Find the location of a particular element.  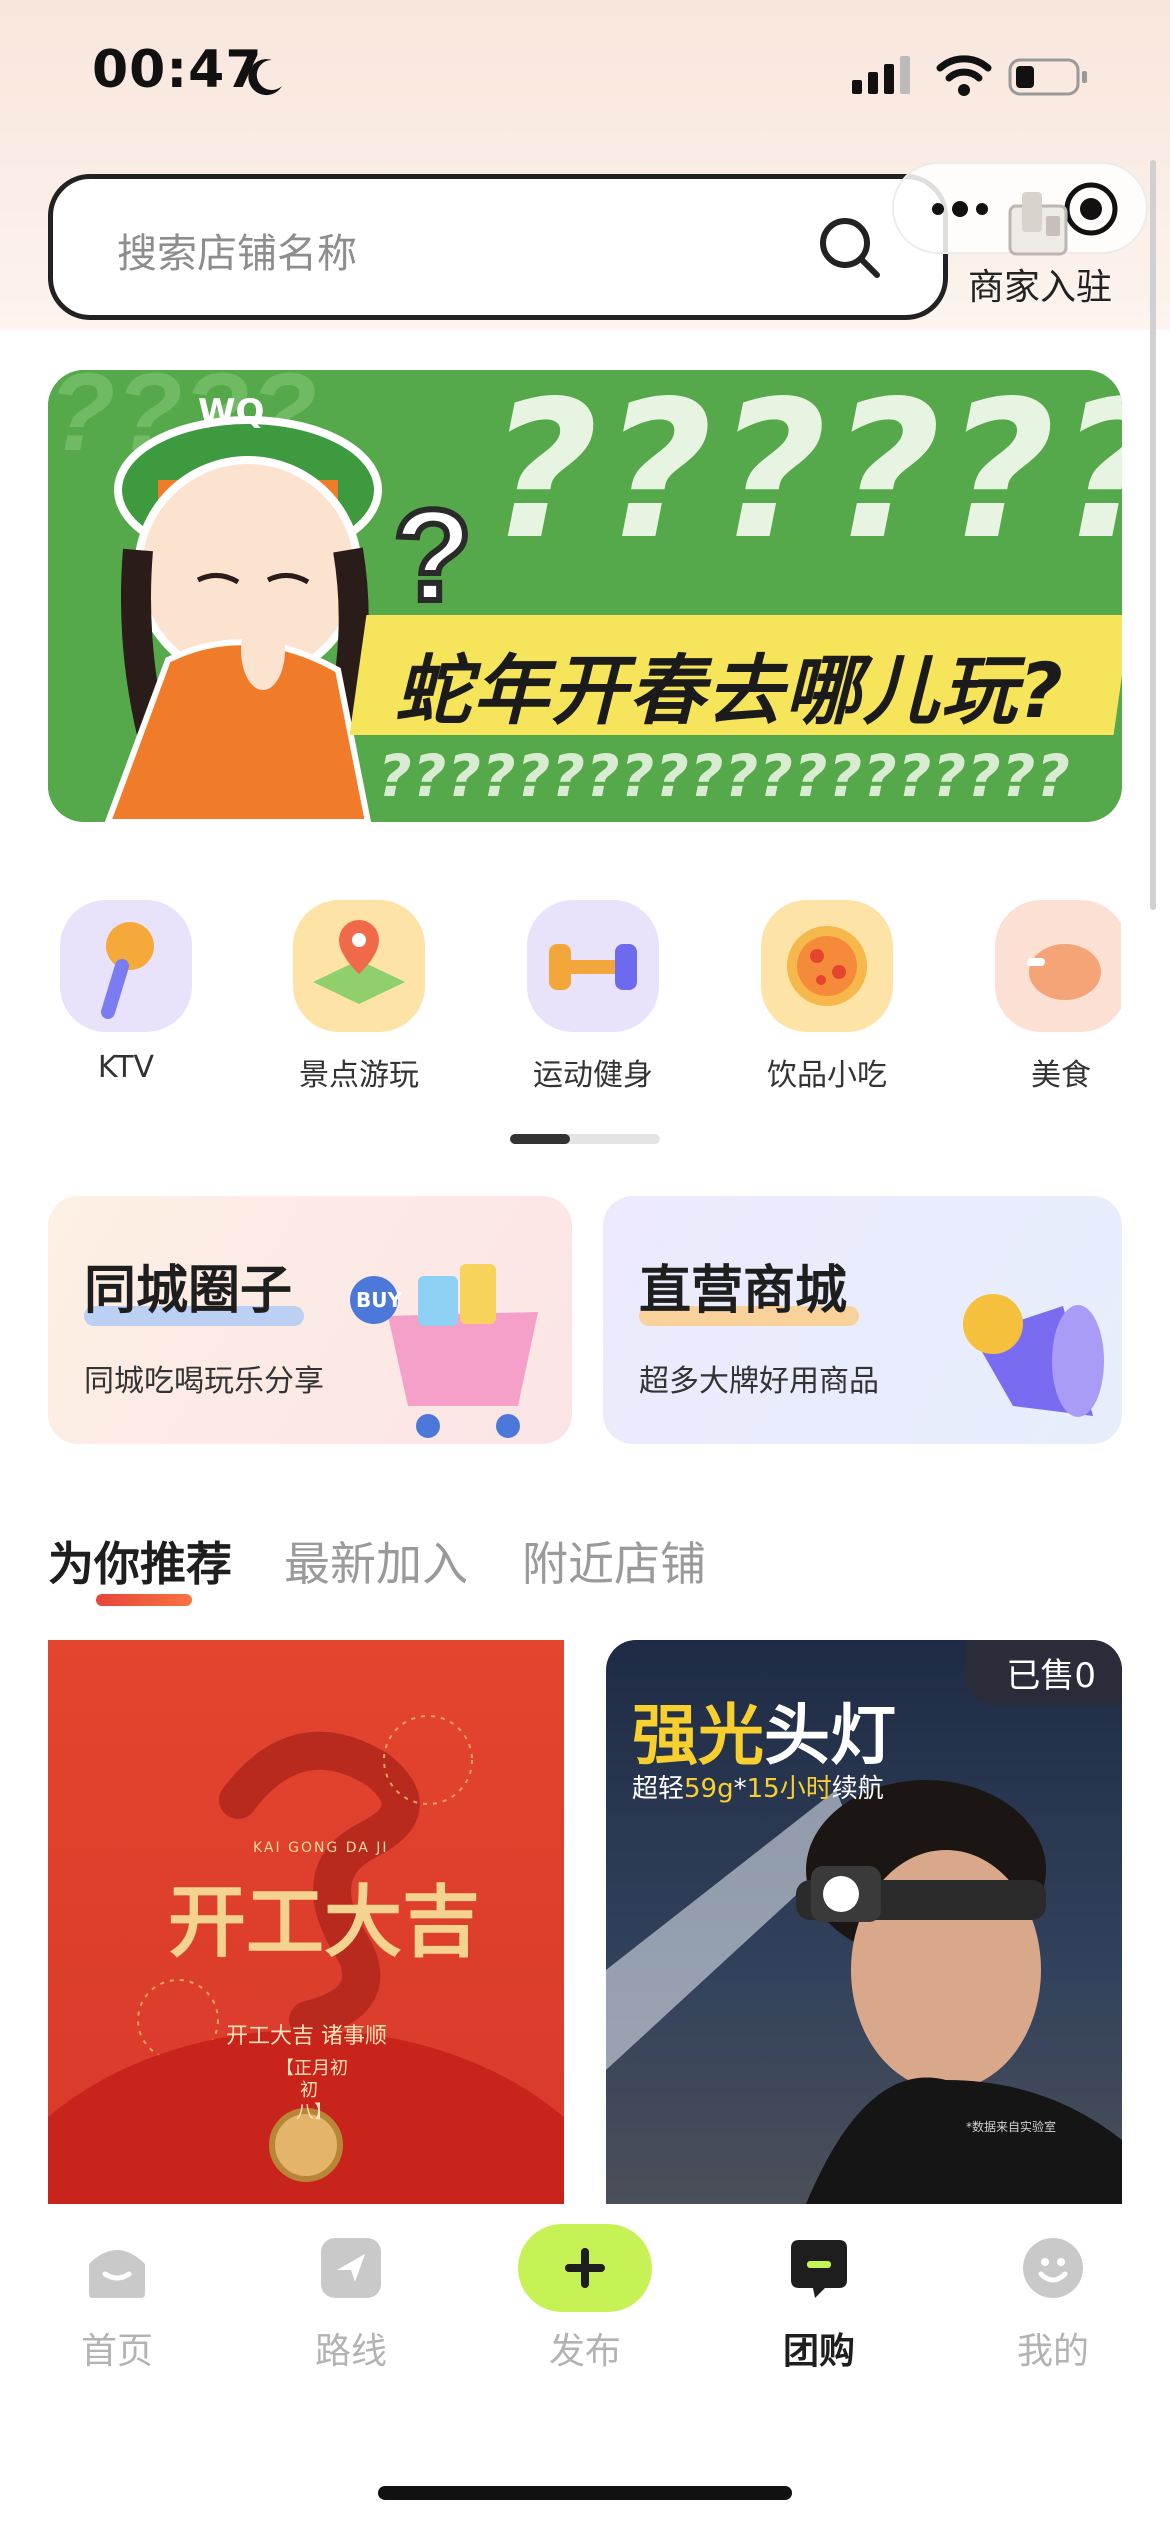

category-food: 美食 is located at coordinates (1041, 997).